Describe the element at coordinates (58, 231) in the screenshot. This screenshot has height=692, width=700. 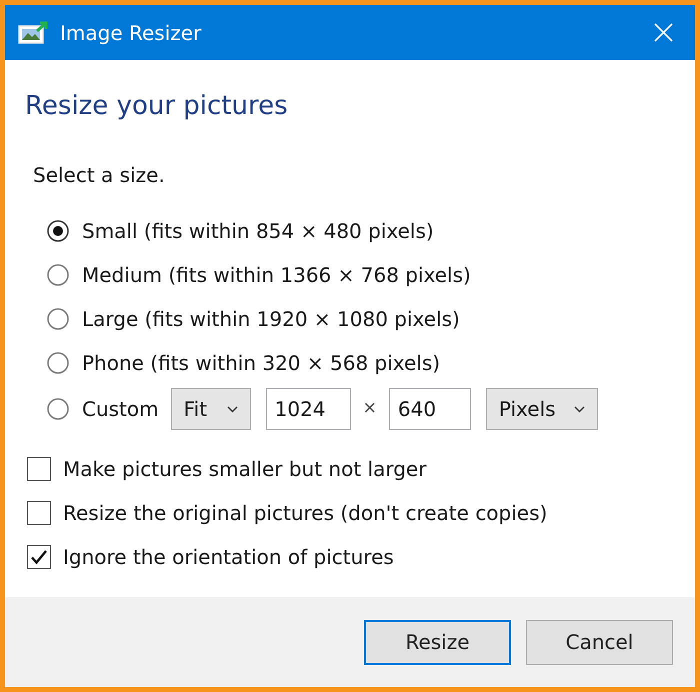
I see `radio-selected` at that location.